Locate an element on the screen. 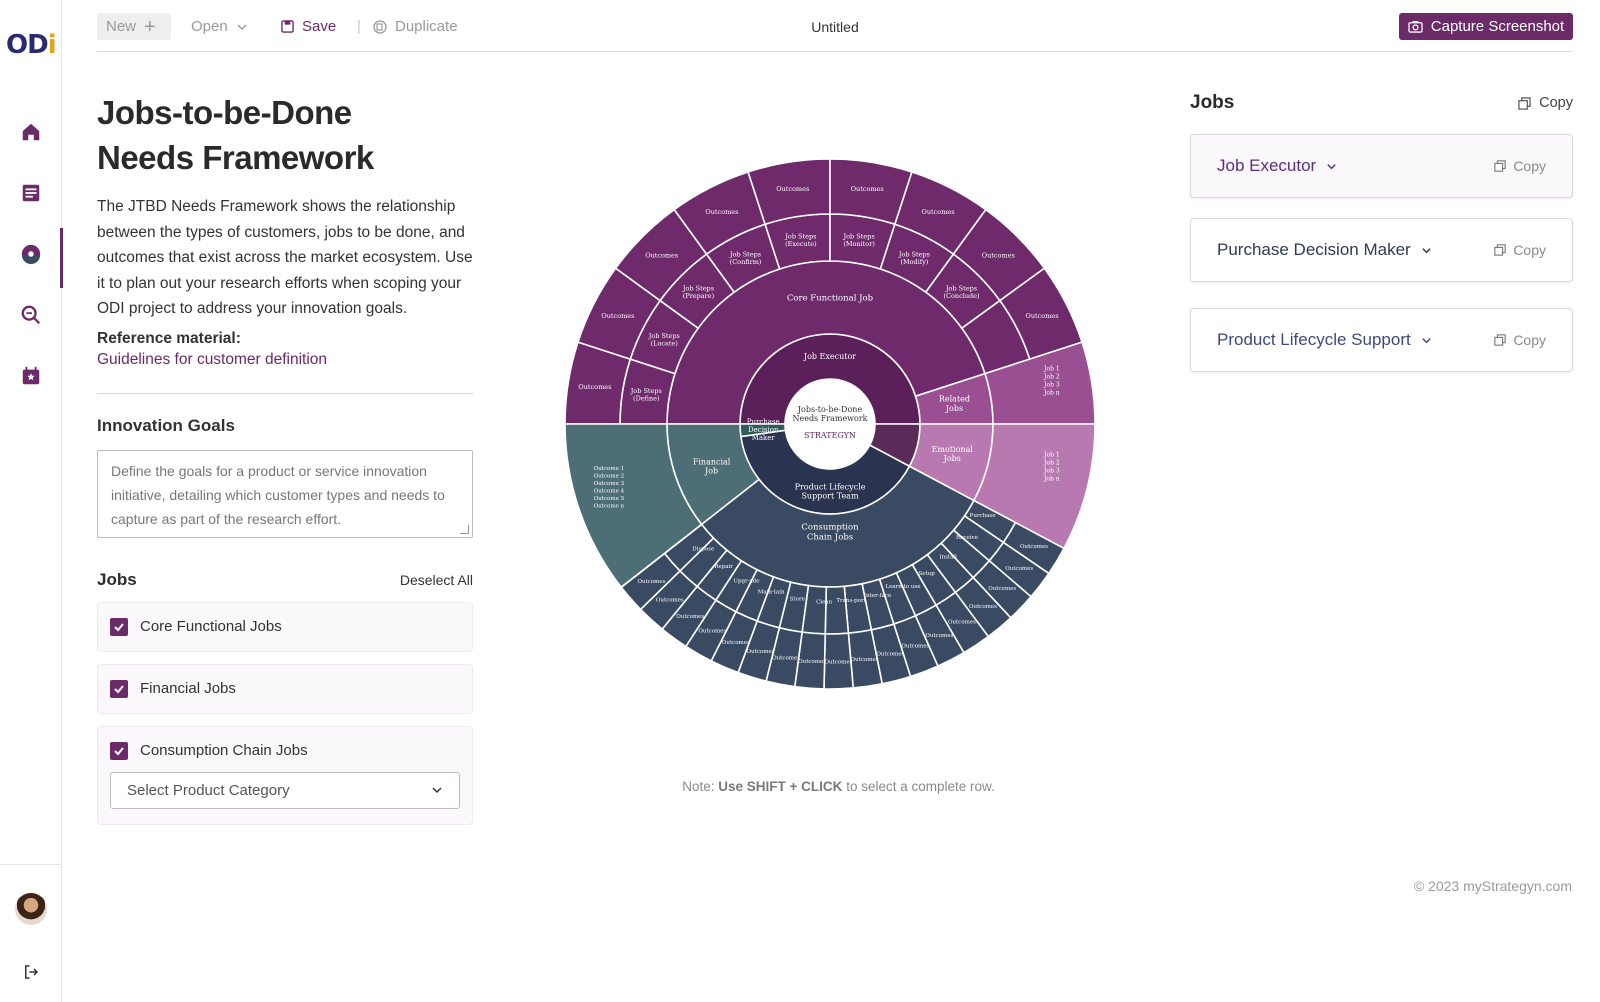 The image size is (1600, 1002). consumption-chain-step-label: Main-tain is located at coordinates (771, 592).